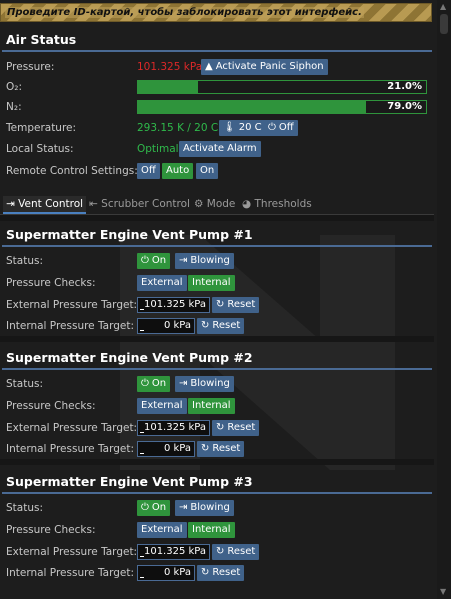 The width and height of the screenshot is (451, 599). Describe the element at coordinates (207, 171) in the screenshot. I see `remote-on-button: On` at that location.